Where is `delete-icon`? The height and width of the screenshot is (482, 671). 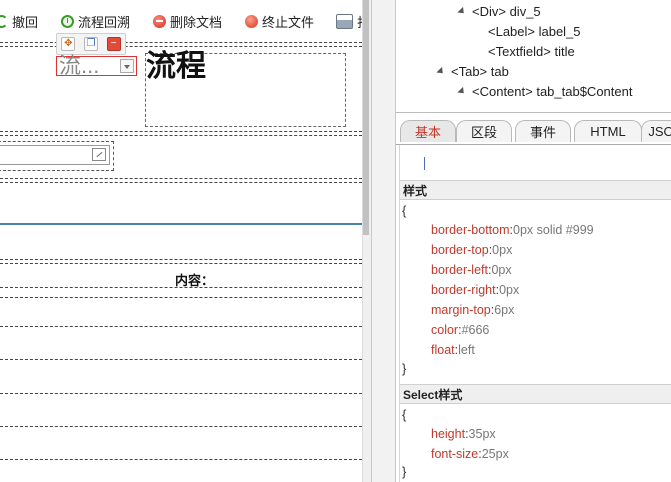 delete-icon is located at coordinates (159, 21).